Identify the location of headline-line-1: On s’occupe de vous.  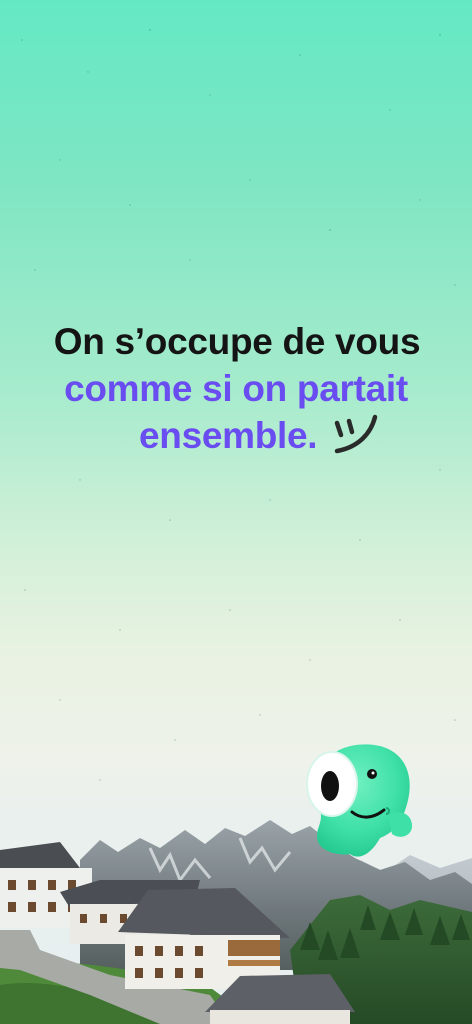
(237, 341).